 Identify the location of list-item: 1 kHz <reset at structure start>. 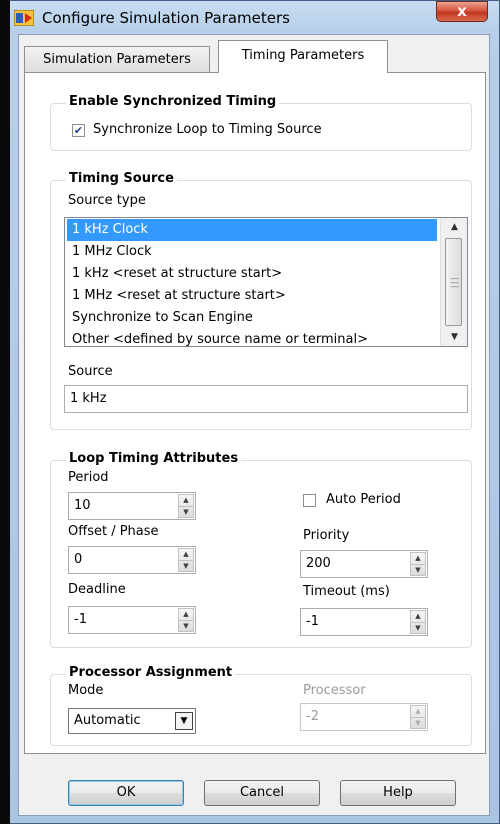
(252, 274).